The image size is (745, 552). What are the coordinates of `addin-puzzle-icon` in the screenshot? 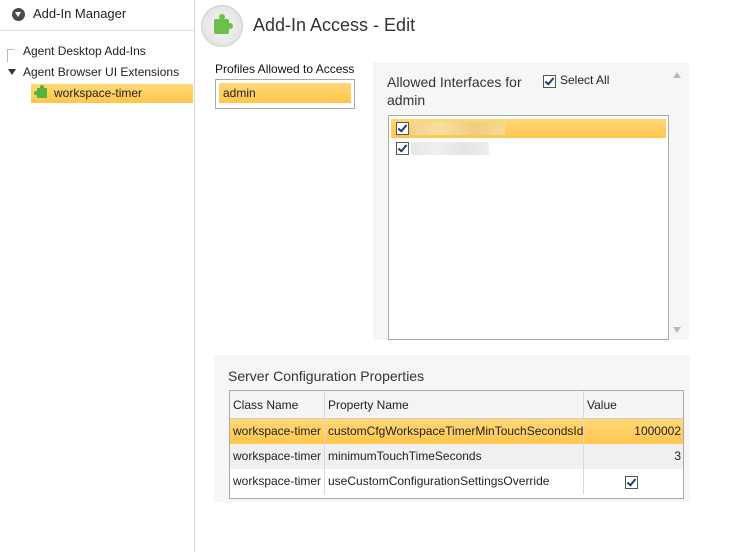 It's located at (222, 26).